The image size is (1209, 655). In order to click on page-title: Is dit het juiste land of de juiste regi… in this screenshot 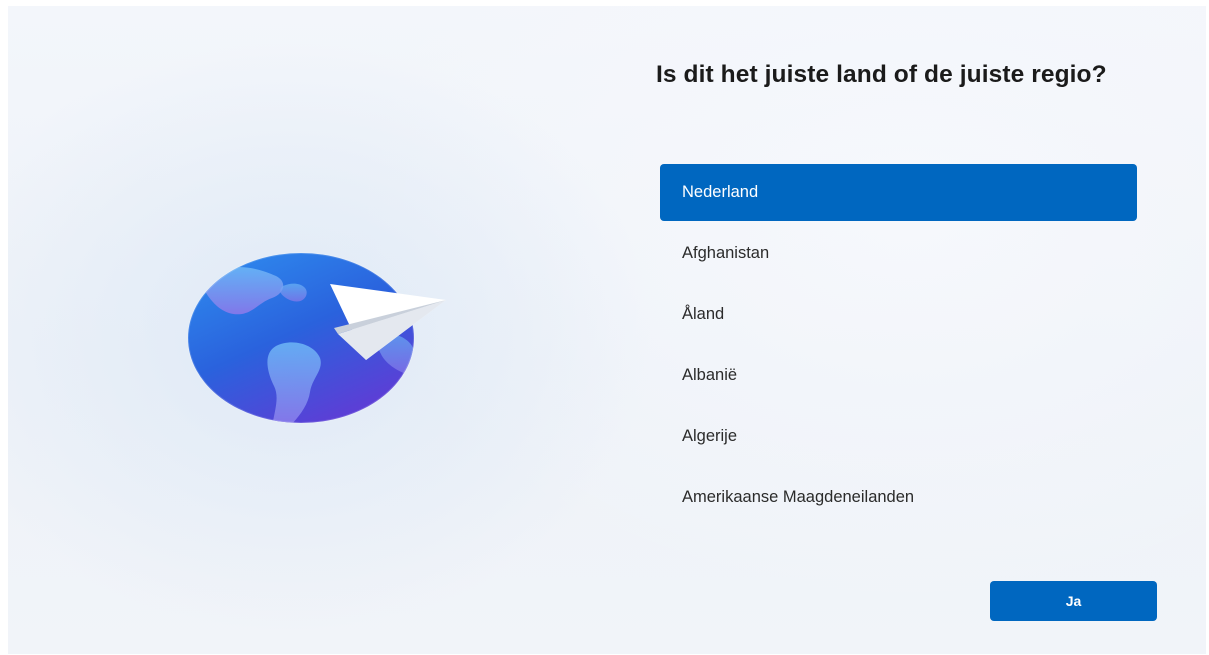, I will do `click(881, 74)`.